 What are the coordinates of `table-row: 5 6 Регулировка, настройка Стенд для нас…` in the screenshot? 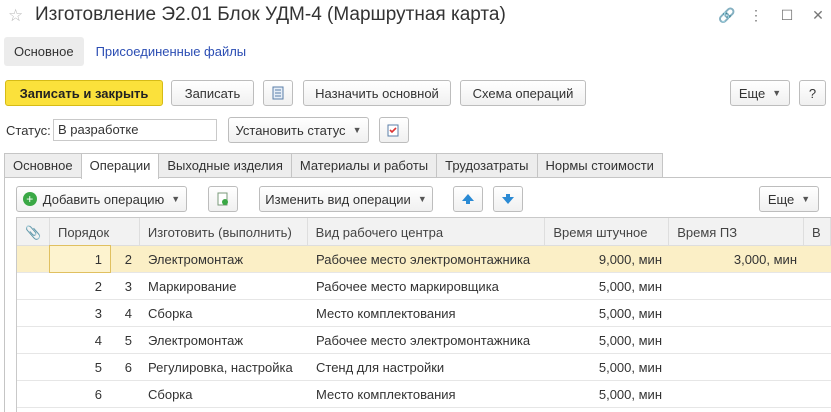 It's located at (424, 367).